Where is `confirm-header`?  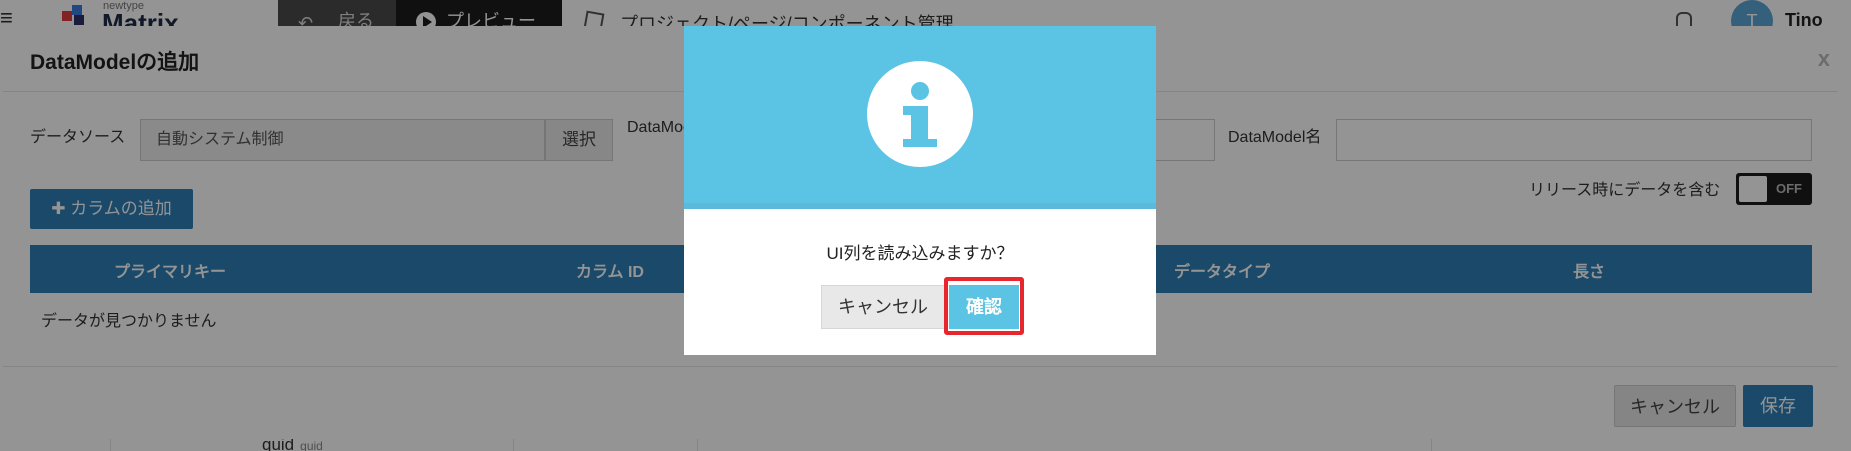 confirm-header is located at coordinates (920, 117).